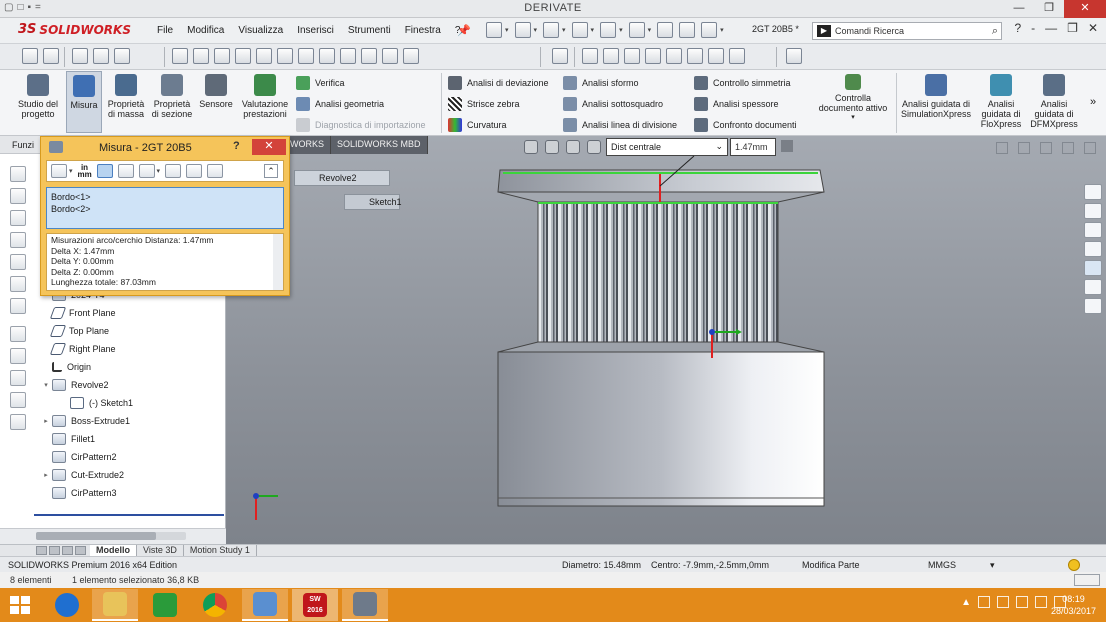 The height and width of the screenshot is (622, 1106). Describe the element at coordinates (794, 56) in the screenshot. I see `ruler-icon` at that location.